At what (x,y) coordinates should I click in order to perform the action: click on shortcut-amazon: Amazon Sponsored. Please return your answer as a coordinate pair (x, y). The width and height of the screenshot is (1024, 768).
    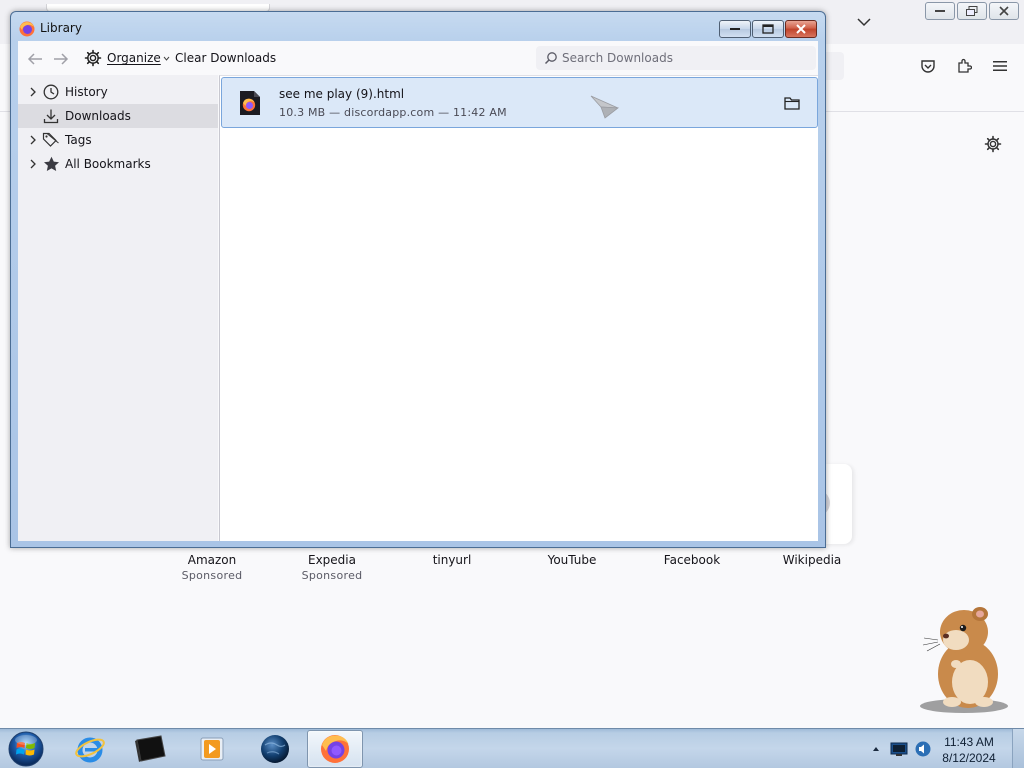
    Looking at the image, I should click on (212, 568).